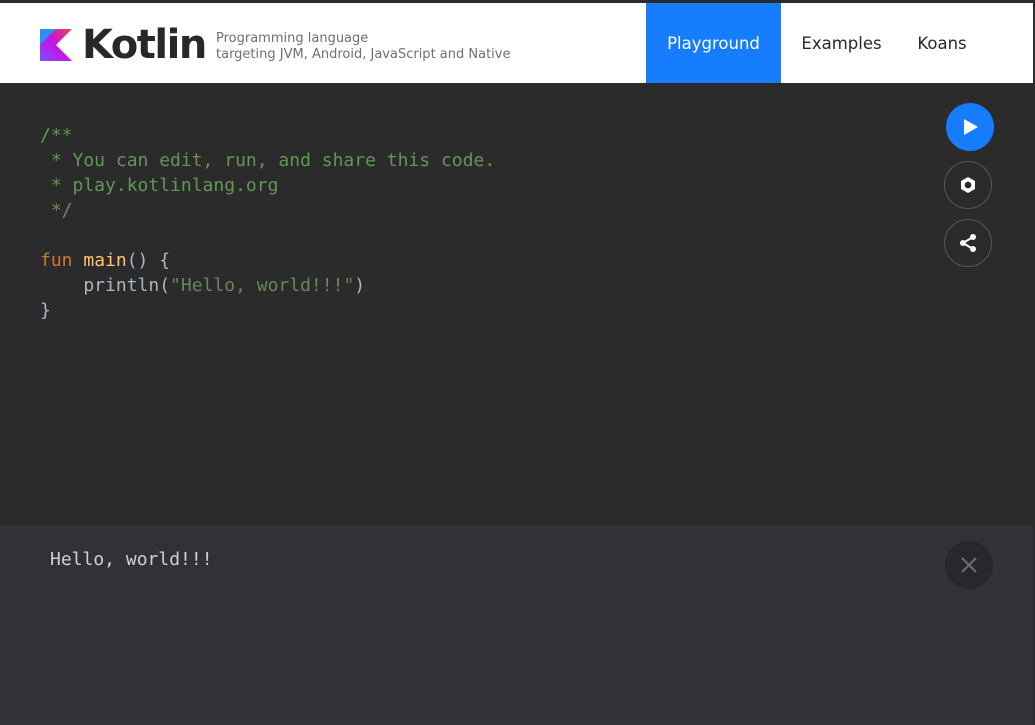 The height and width of the screenshot is (725, 1035). I want to click on settings-button, so click(968, 185).